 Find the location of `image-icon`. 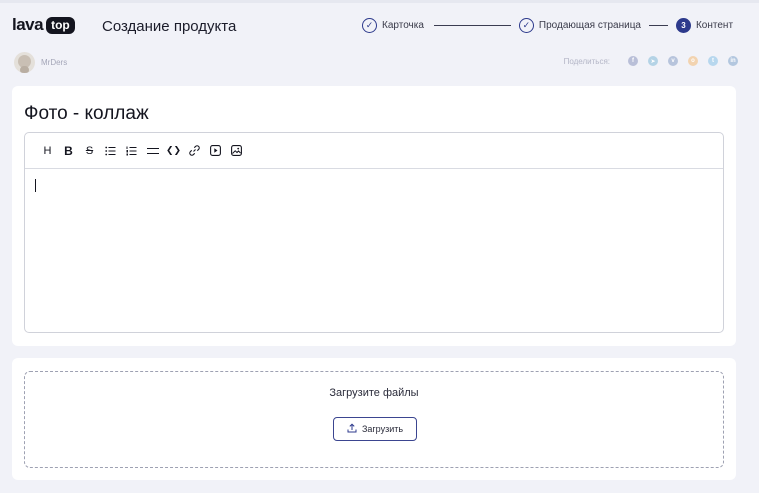

image-icon is located at coordinates (236, 151).